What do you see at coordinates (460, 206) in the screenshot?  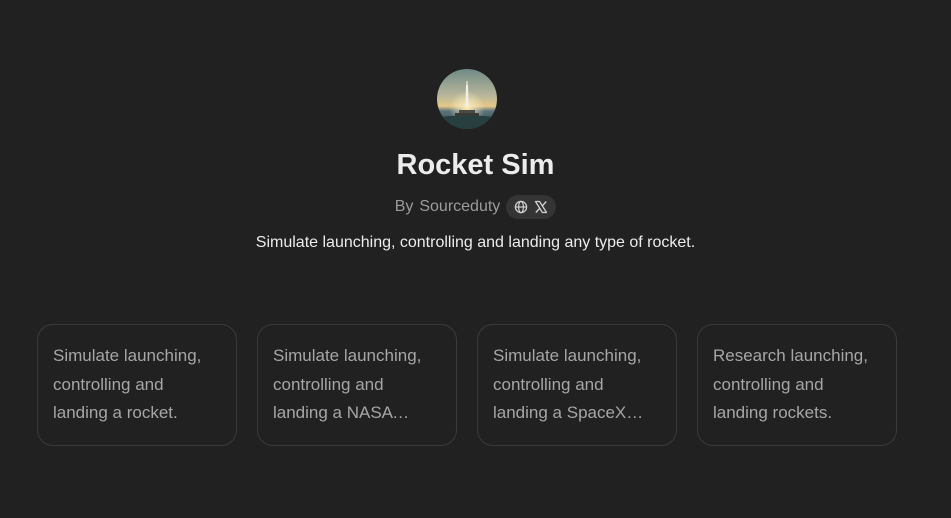 I see `author-name: Sourceduty` at bounding box center [460, 206].